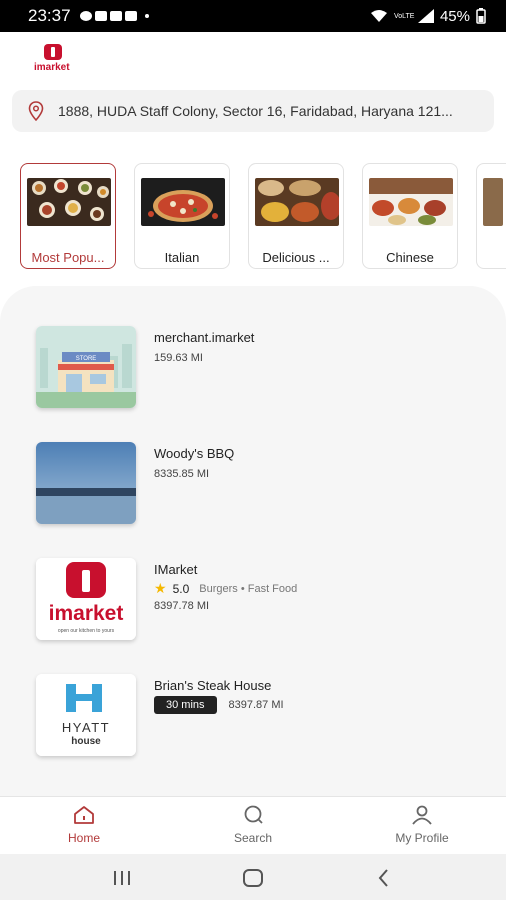 Image resolution: width=506 pixels, height=900 pixels. Describe the element at coordinates (86, 483) in the screenshot. I see `restaurant-thumbnail` at that location.